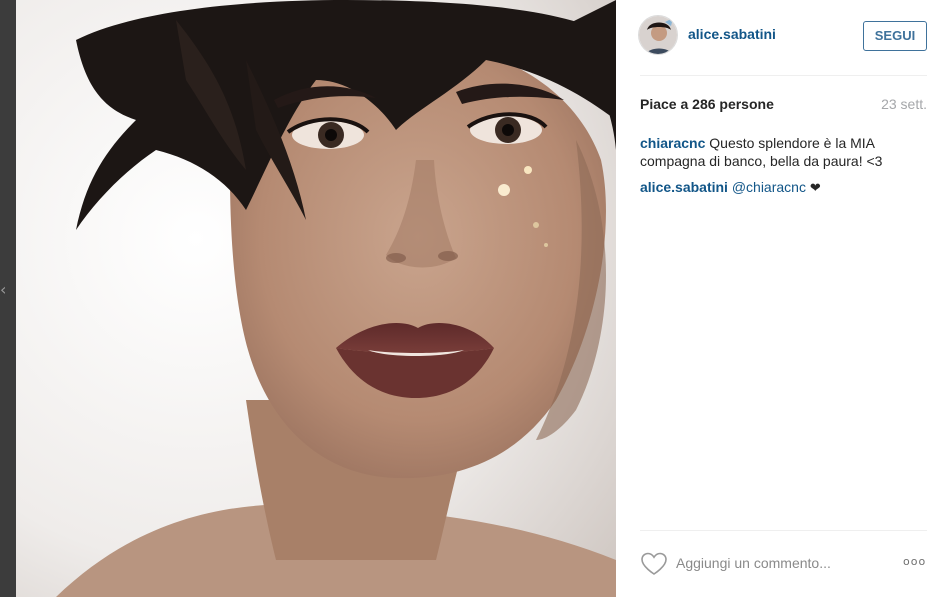 The image size is (950, 597). I want to click on follow-button: SEGUI, so click(895, 36).